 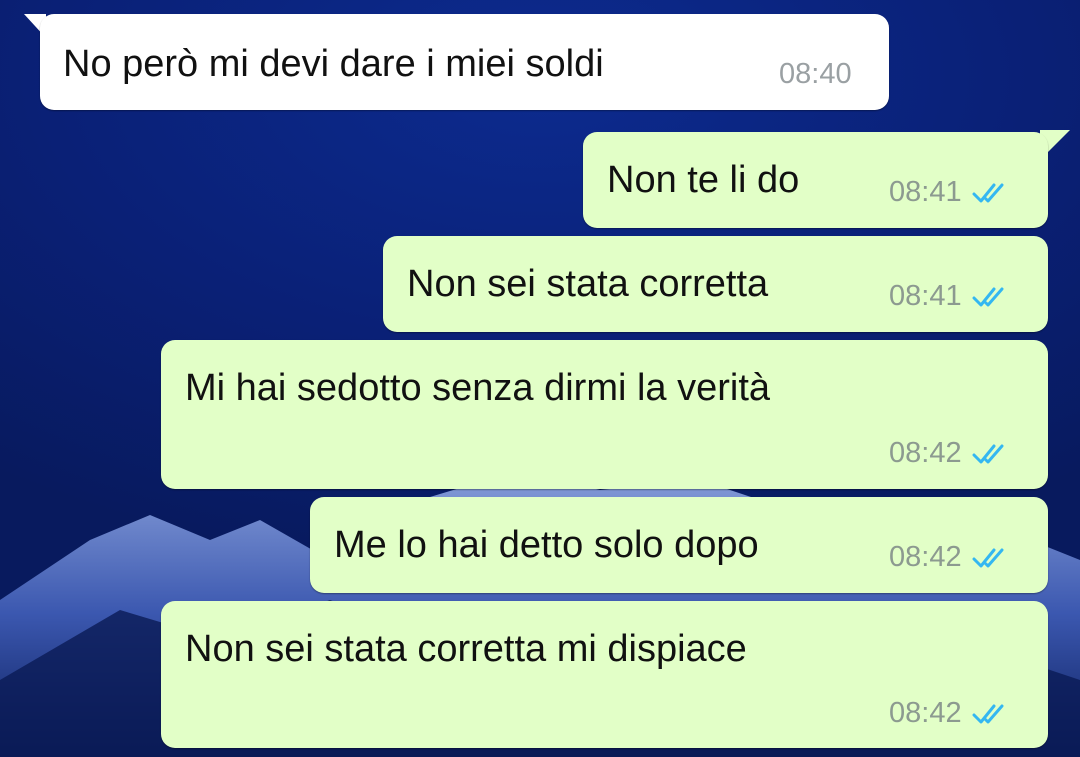 I want to click on message-text: Non sei stata corretta mi dispiace, so click(x=466, y=649).